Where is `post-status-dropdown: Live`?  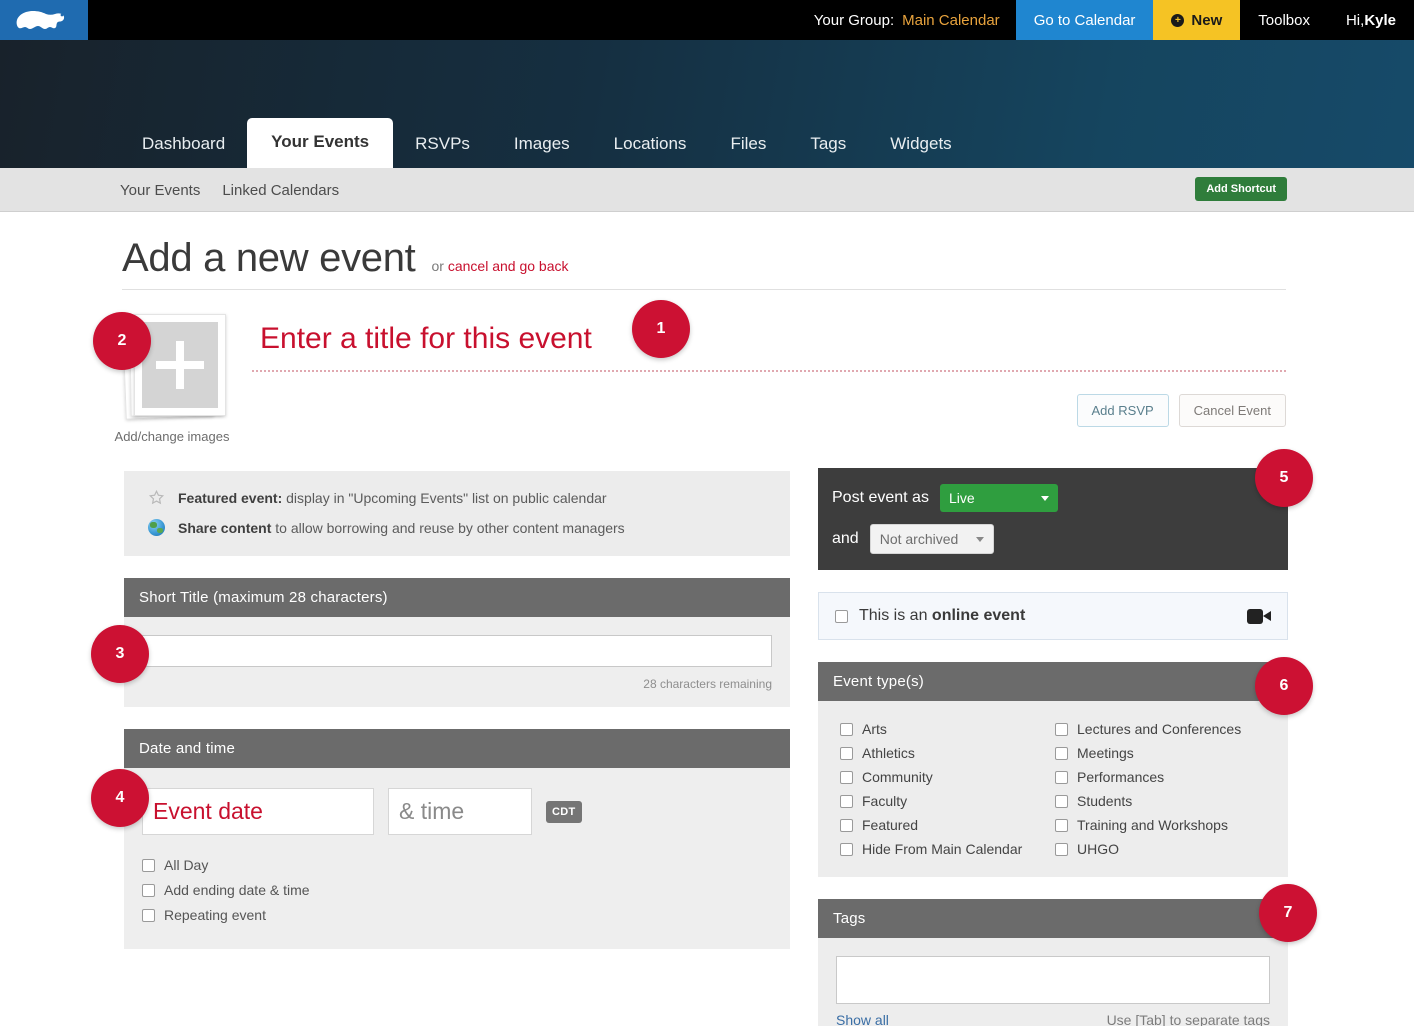
post-status-dropdown: Live is located at coordinates (998, 498).